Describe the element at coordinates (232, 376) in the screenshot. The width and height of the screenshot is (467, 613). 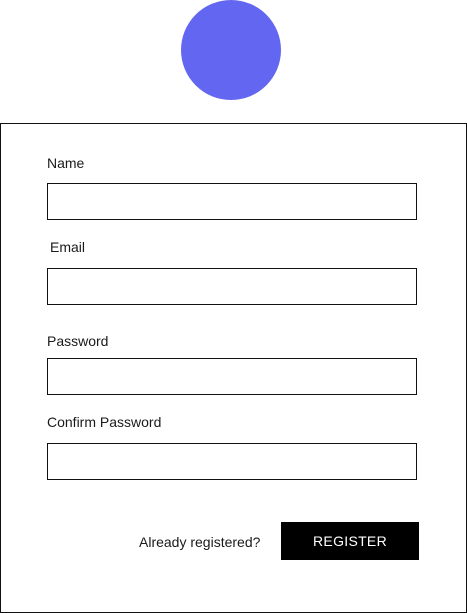
I see `password-field` at that location.